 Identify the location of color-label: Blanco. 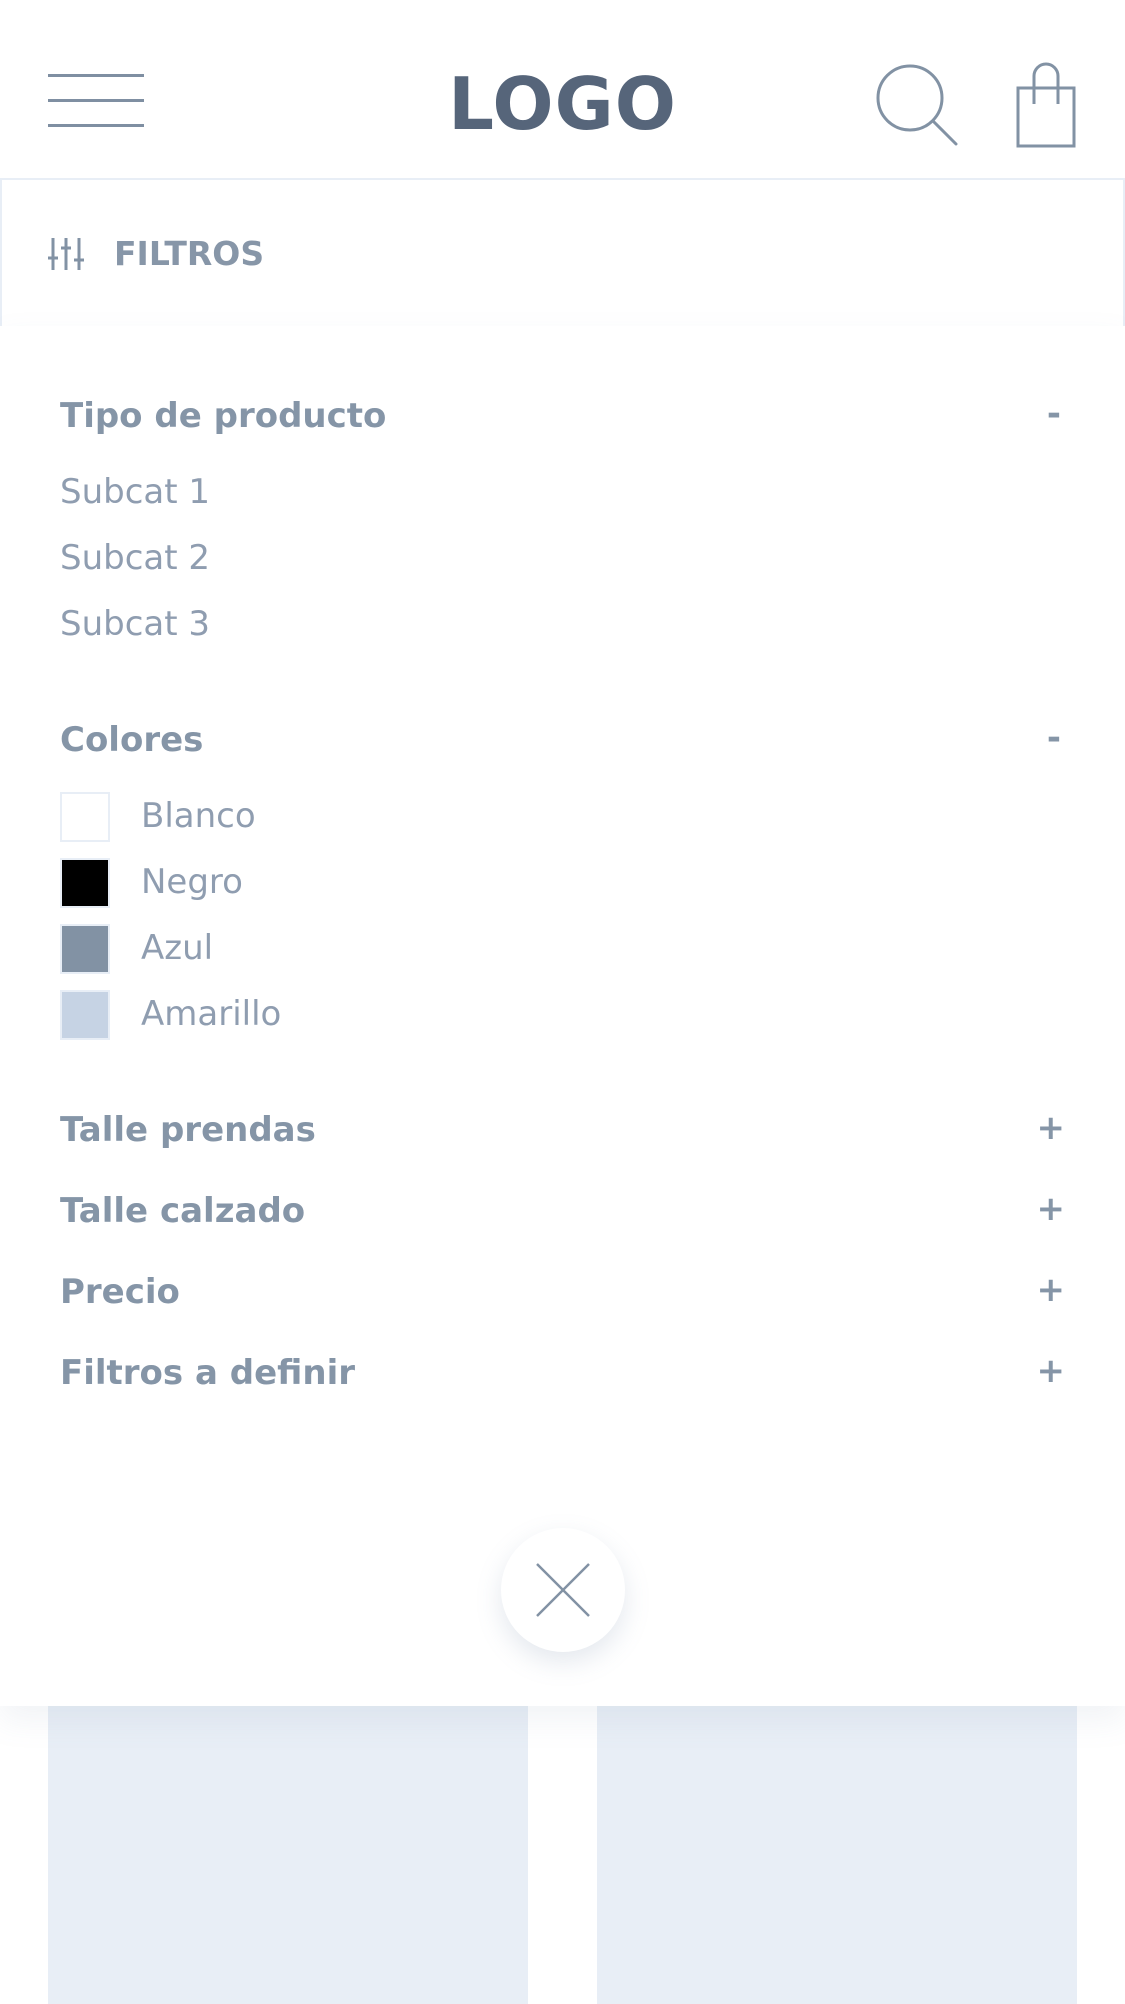
(198, 816).